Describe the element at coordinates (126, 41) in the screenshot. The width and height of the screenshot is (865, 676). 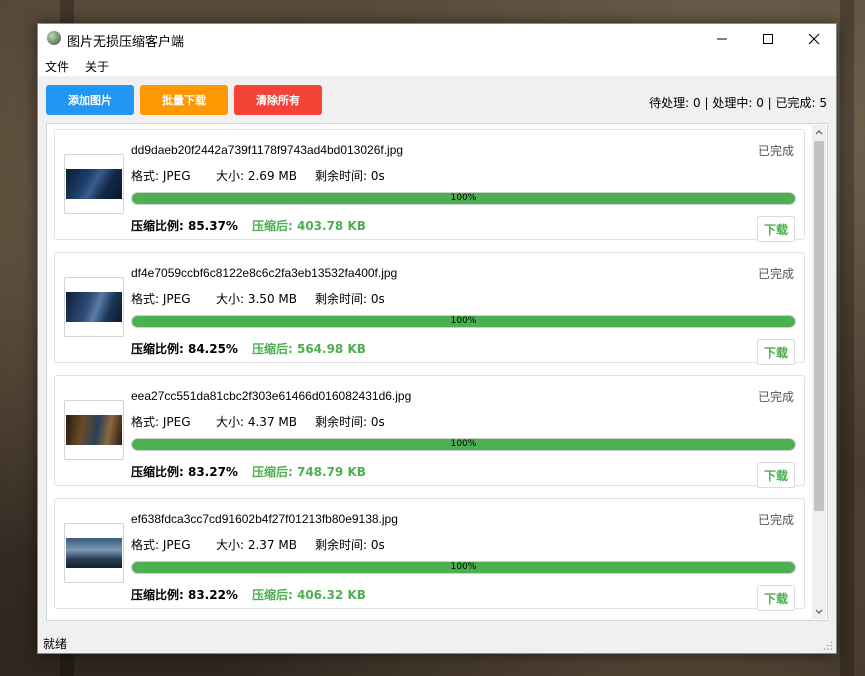
I see `window-title: 图片无损压缩客户端` at that location.